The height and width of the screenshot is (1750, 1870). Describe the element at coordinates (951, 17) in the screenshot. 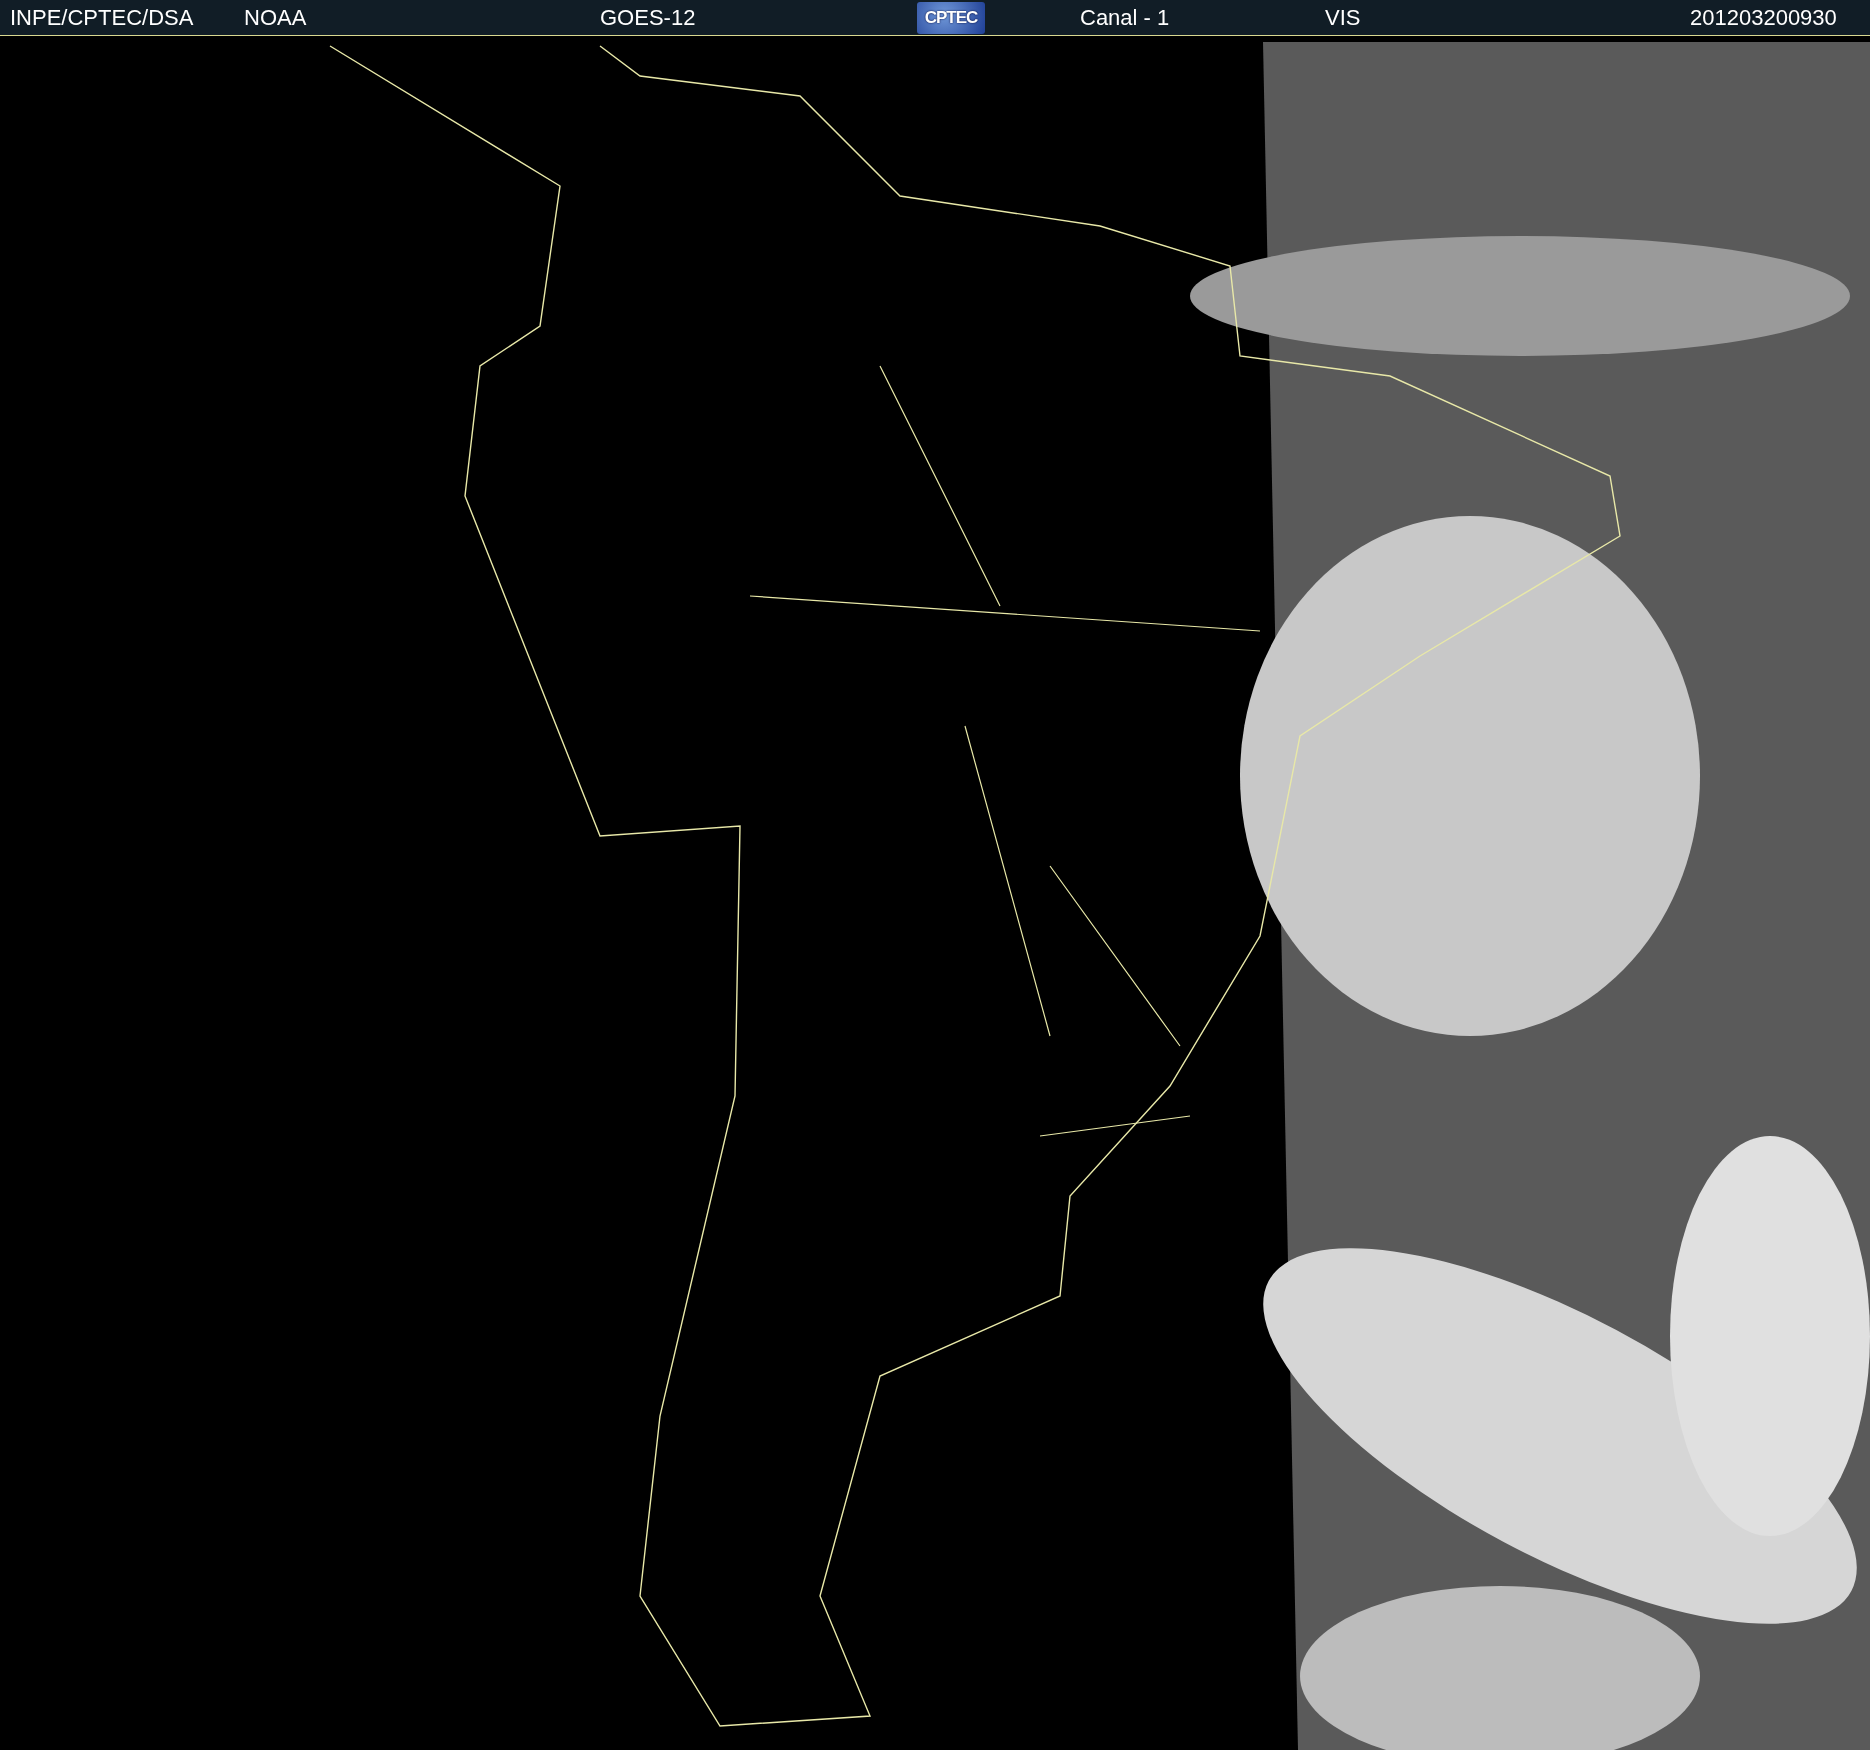

I see `cptec-logo: CPTEC` at that location.